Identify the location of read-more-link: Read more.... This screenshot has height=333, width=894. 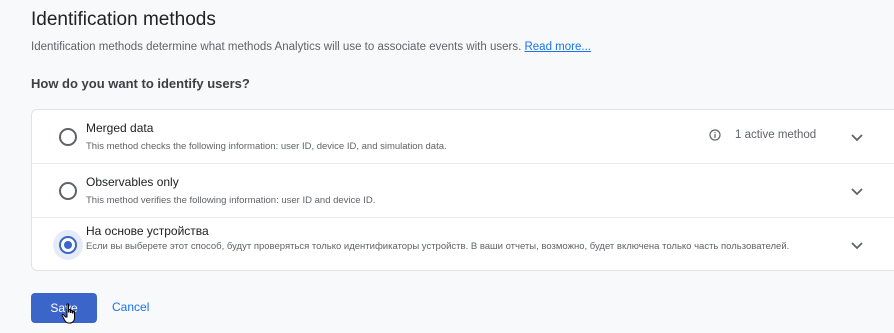
(557, 47).